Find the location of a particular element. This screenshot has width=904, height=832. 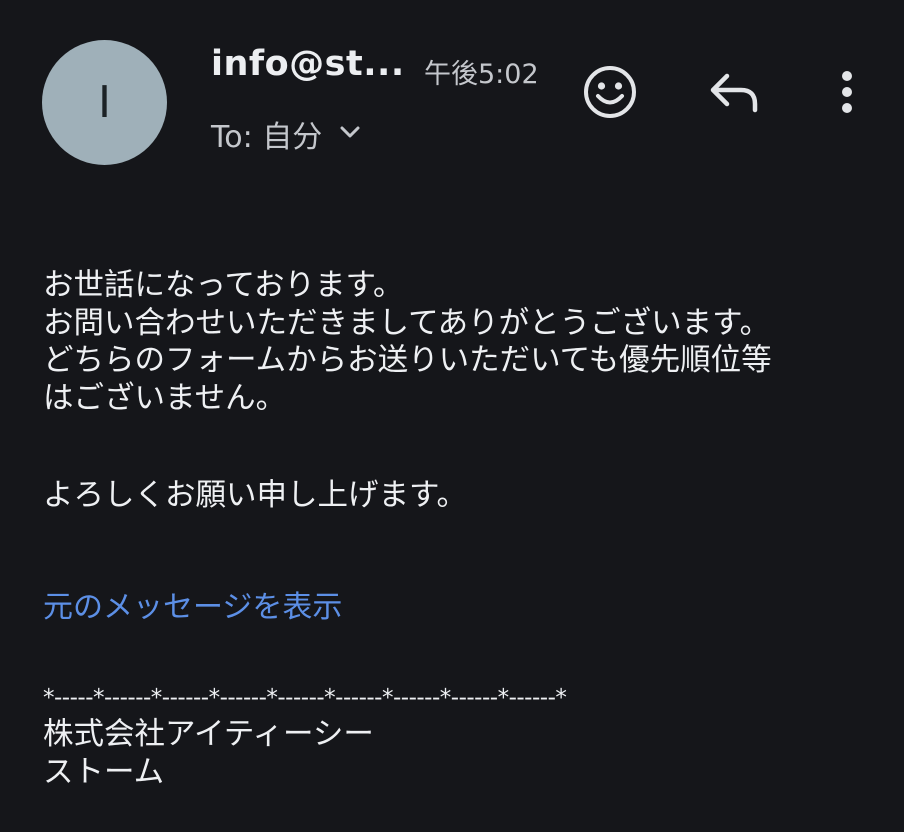

body-line: お世話になっております。 is located at coordinates (223, 285).